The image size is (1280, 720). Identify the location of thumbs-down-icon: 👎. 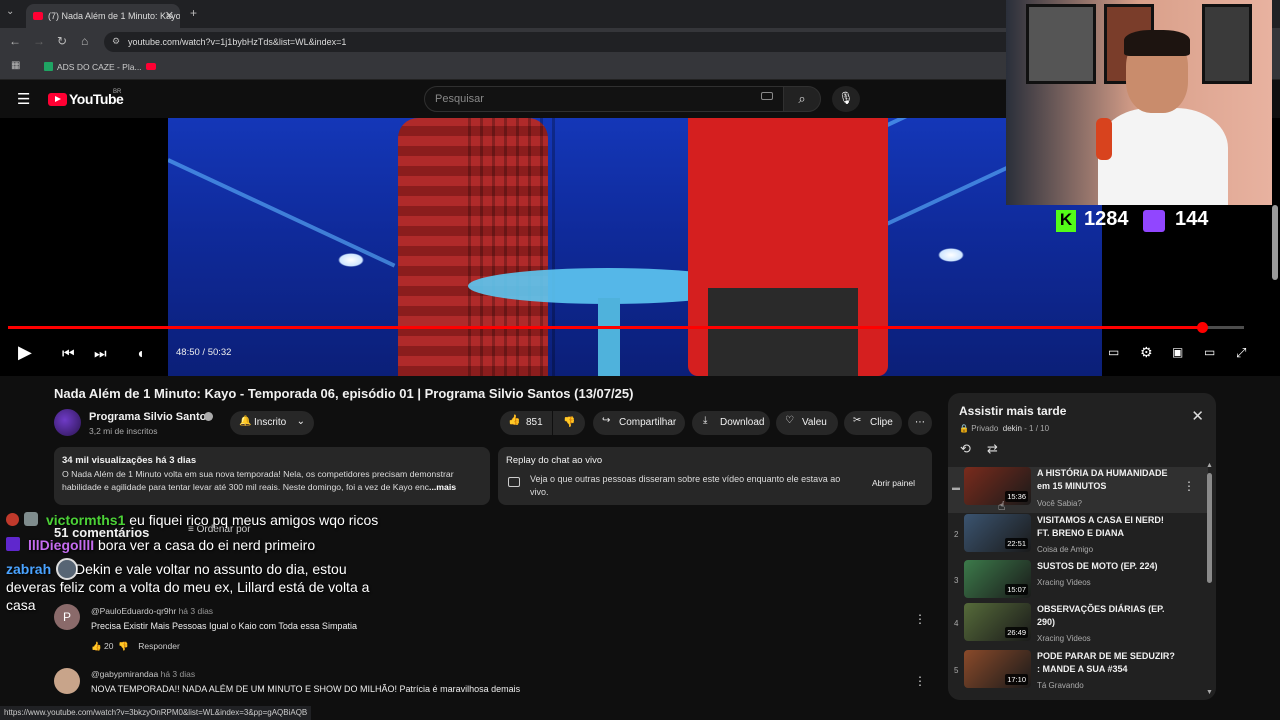
(123, 646).